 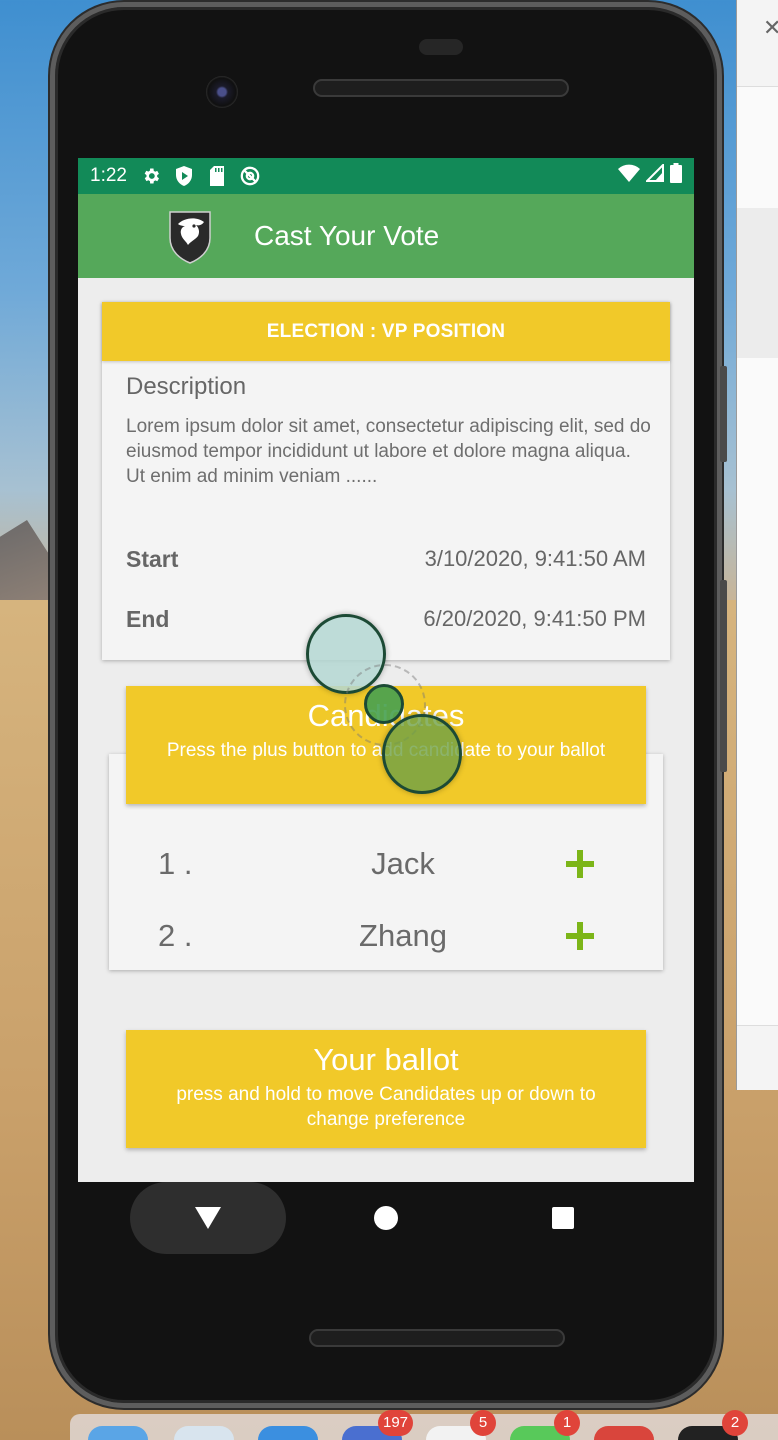 I want to click on top-speaker, so click(x=441, y=88).